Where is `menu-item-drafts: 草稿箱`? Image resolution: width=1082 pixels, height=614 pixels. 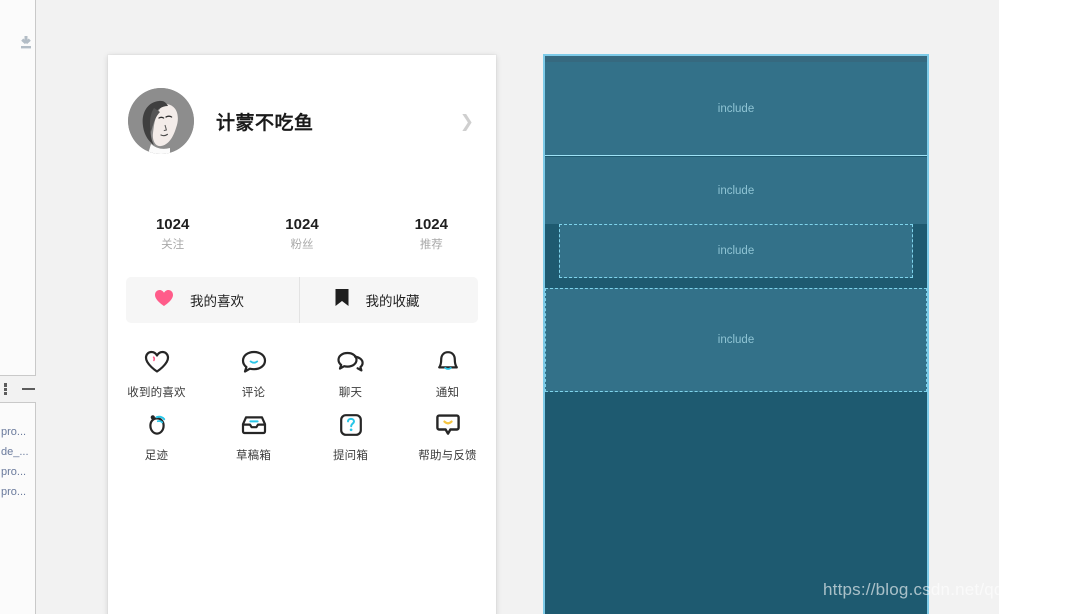
menu-item-drafts: 草稿箱 is located at coordinates (253, 437).